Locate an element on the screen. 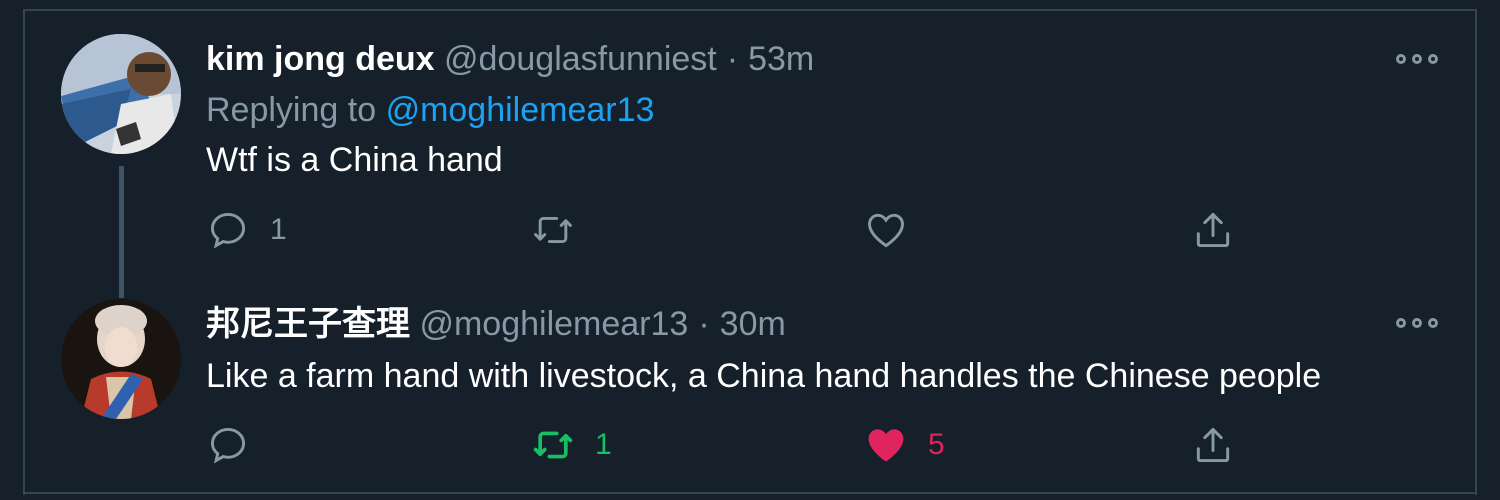 The image size is (1500, 500). divider is located at coordinates (750, 493).